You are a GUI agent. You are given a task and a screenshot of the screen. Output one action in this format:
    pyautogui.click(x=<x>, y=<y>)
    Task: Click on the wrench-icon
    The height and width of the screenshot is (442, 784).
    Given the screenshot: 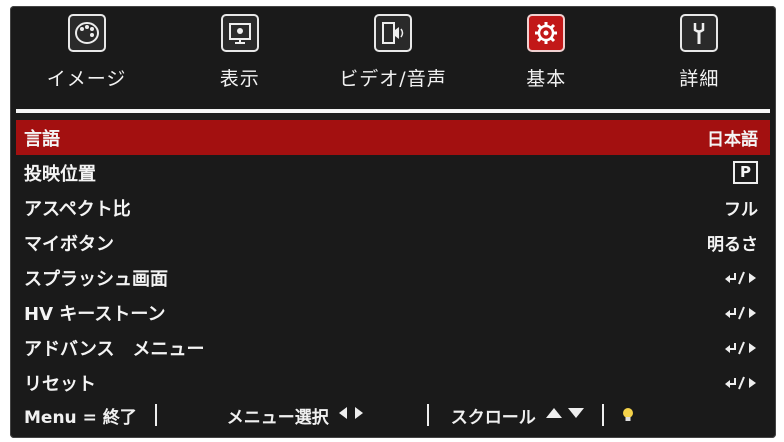 What is the action you would take?
    pyautogui.click(x=699, y=33)
    